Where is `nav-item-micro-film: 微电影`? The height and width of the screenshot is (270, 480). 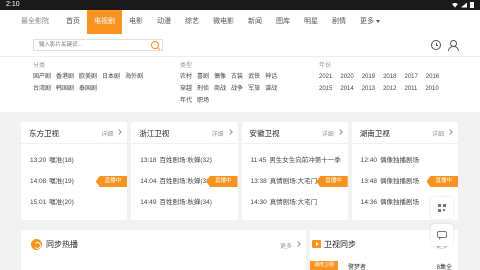 nav-item-micro-film: 微电影 is located at coordinates (223, 22).